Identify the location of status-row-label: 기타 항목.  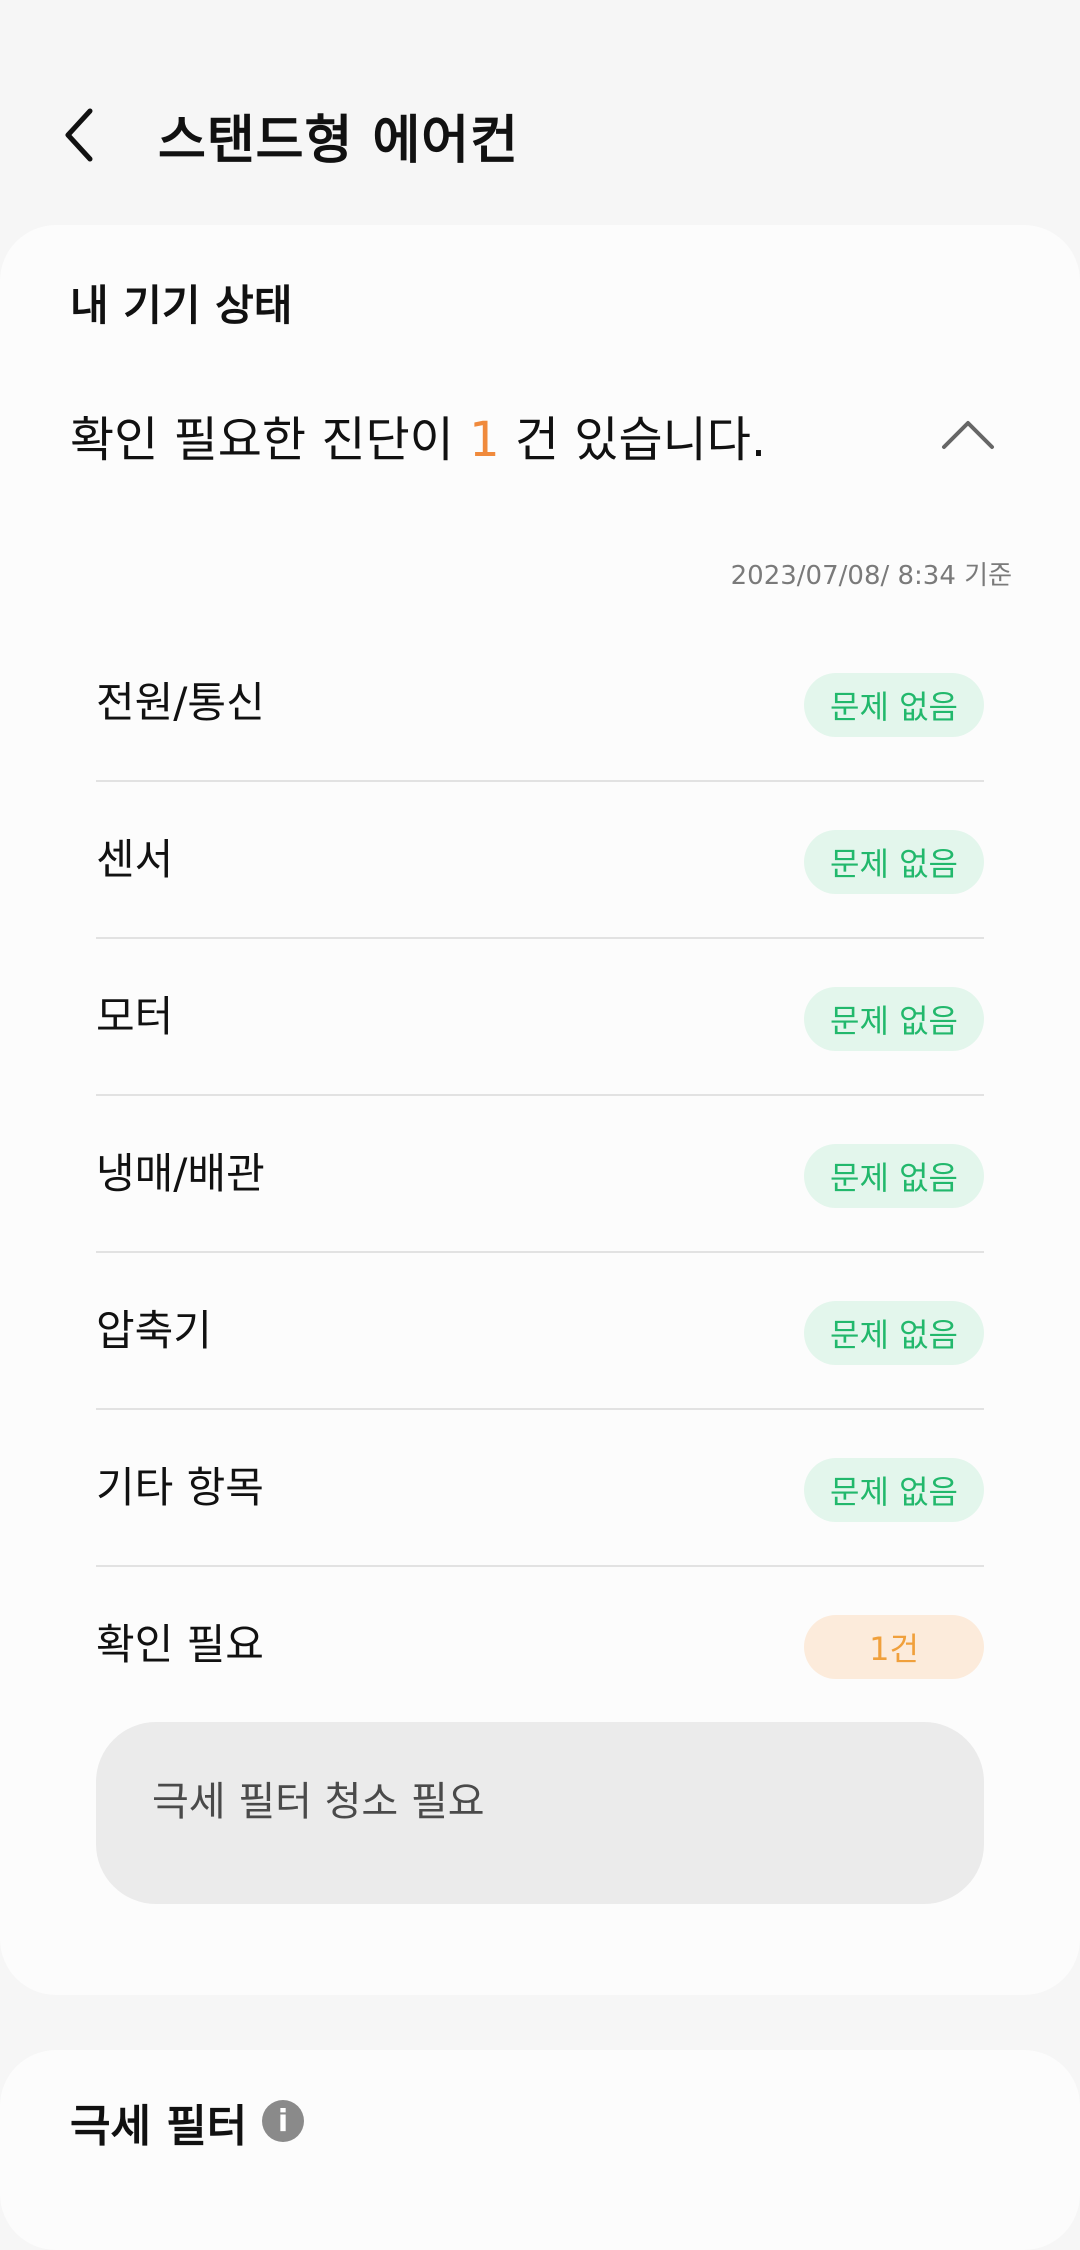
(180, 1487).